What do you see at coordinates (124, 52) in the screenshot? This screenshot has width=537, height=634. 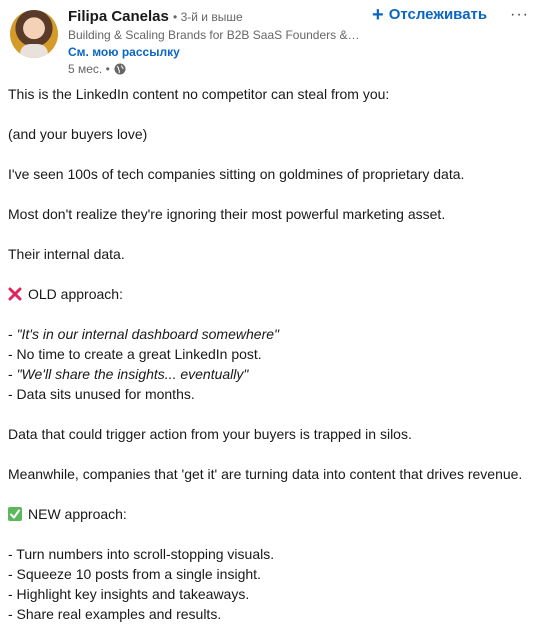 I see `newsletter-link: См. мою рассылку` at bounding box center [124, 52].